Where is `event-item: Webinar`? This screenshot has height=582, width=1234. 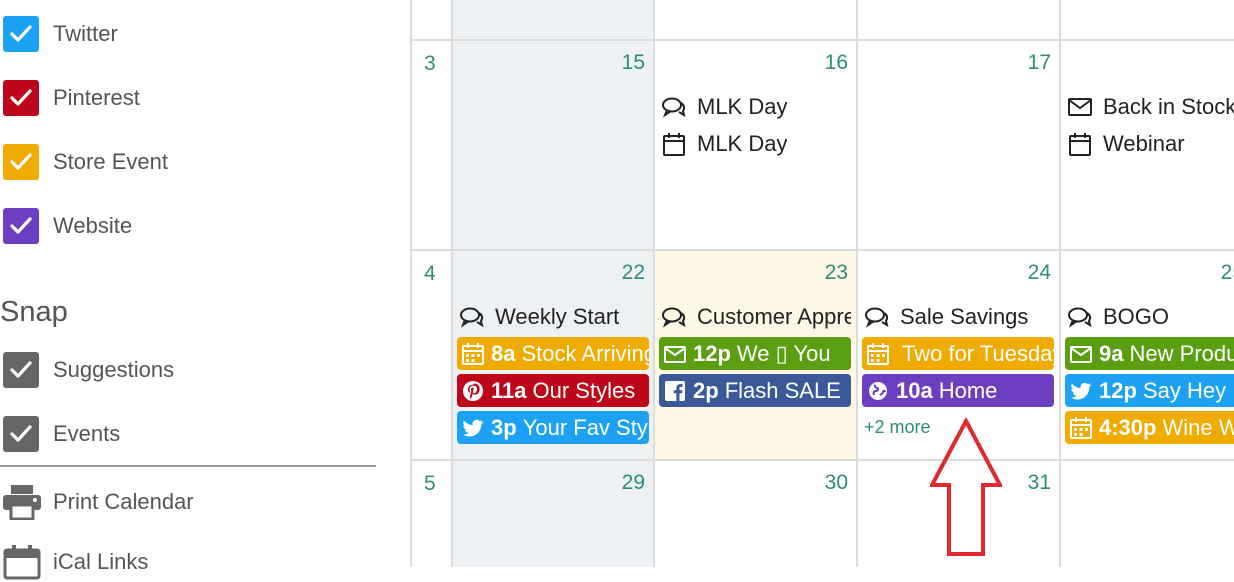 event-item: Webinar is located at coordinates (1126, 144).